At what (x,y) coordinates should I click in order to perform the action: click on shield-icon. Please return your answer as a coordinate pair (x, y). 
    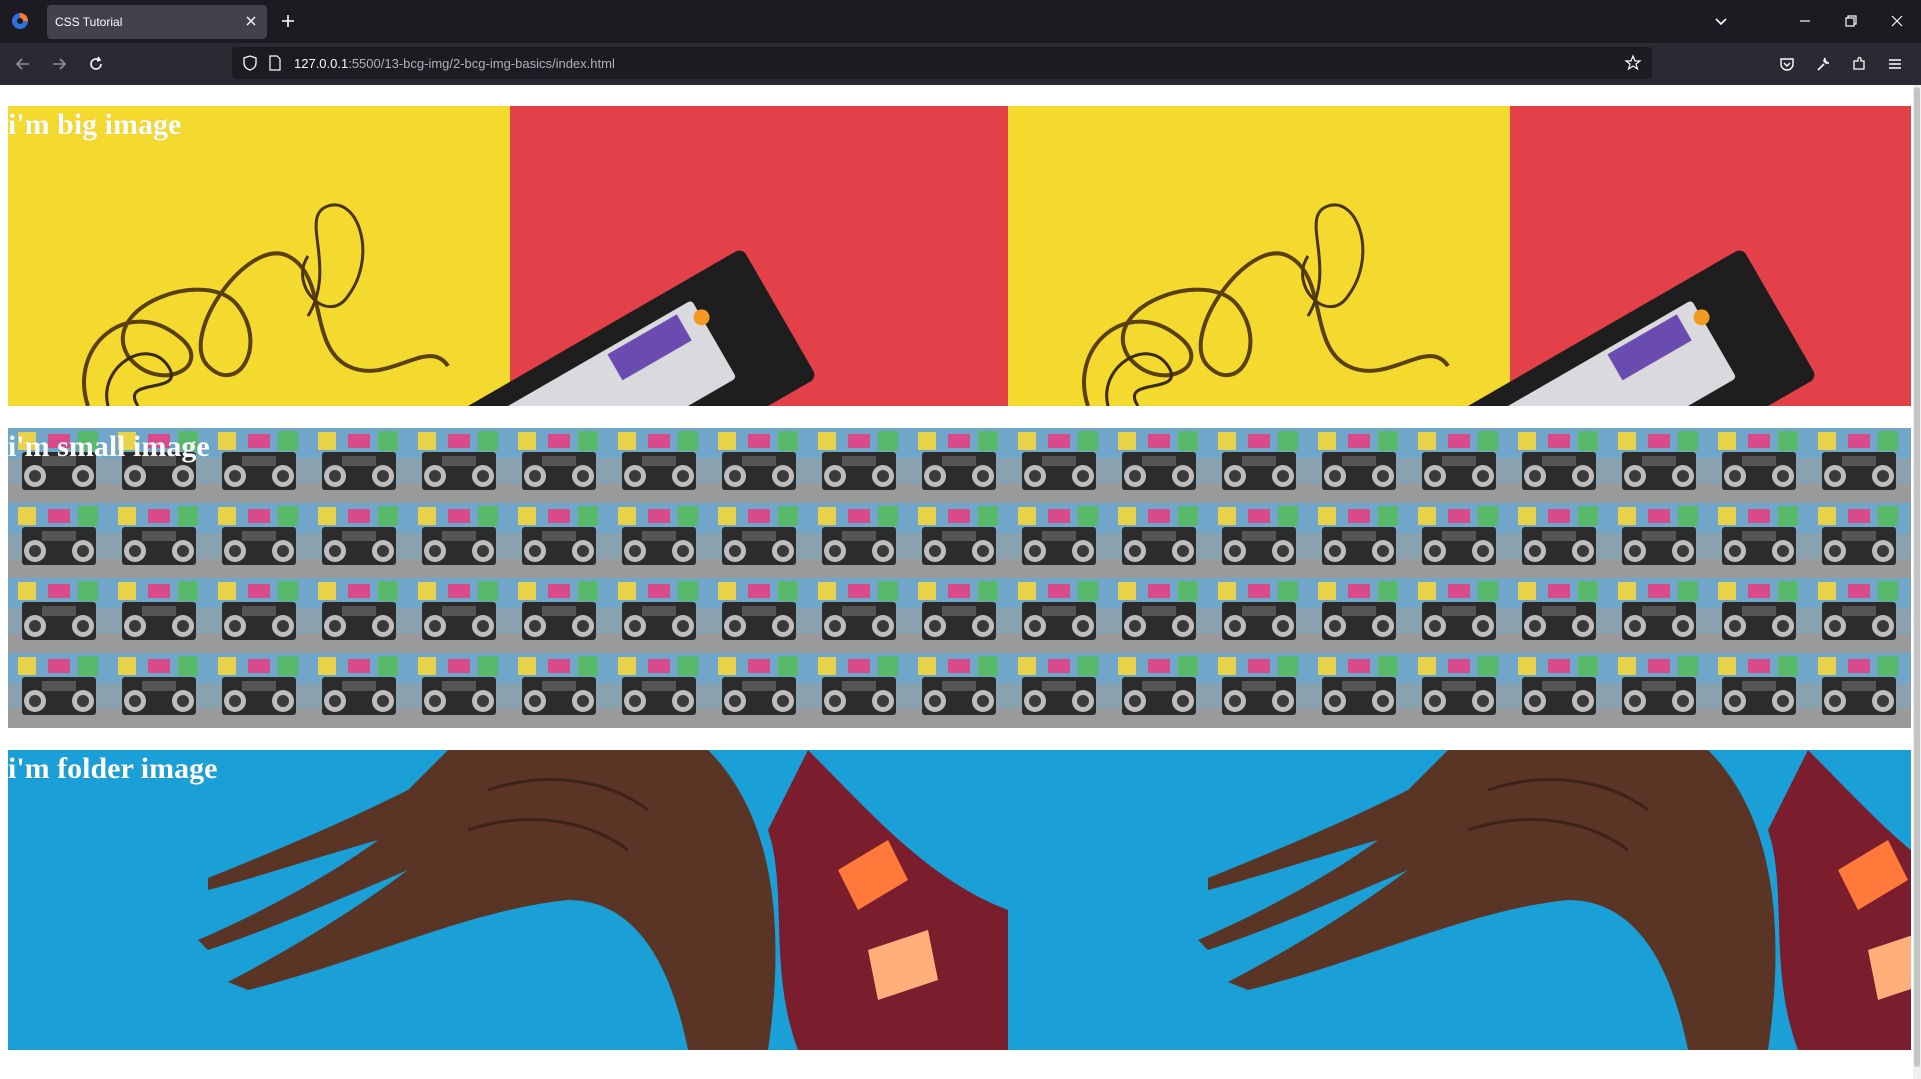
    Looking at the image, I should click on (250, 63).